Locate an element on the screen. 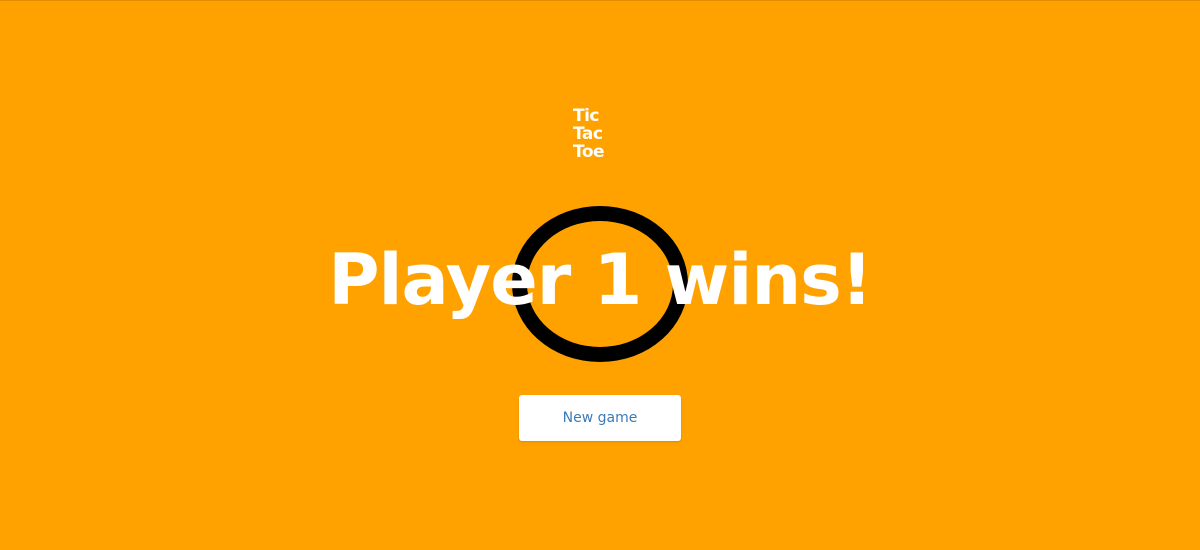 This screenshot has height=550, width=1200. logo-line-tic: Tic is located at coordinates (586, 116).